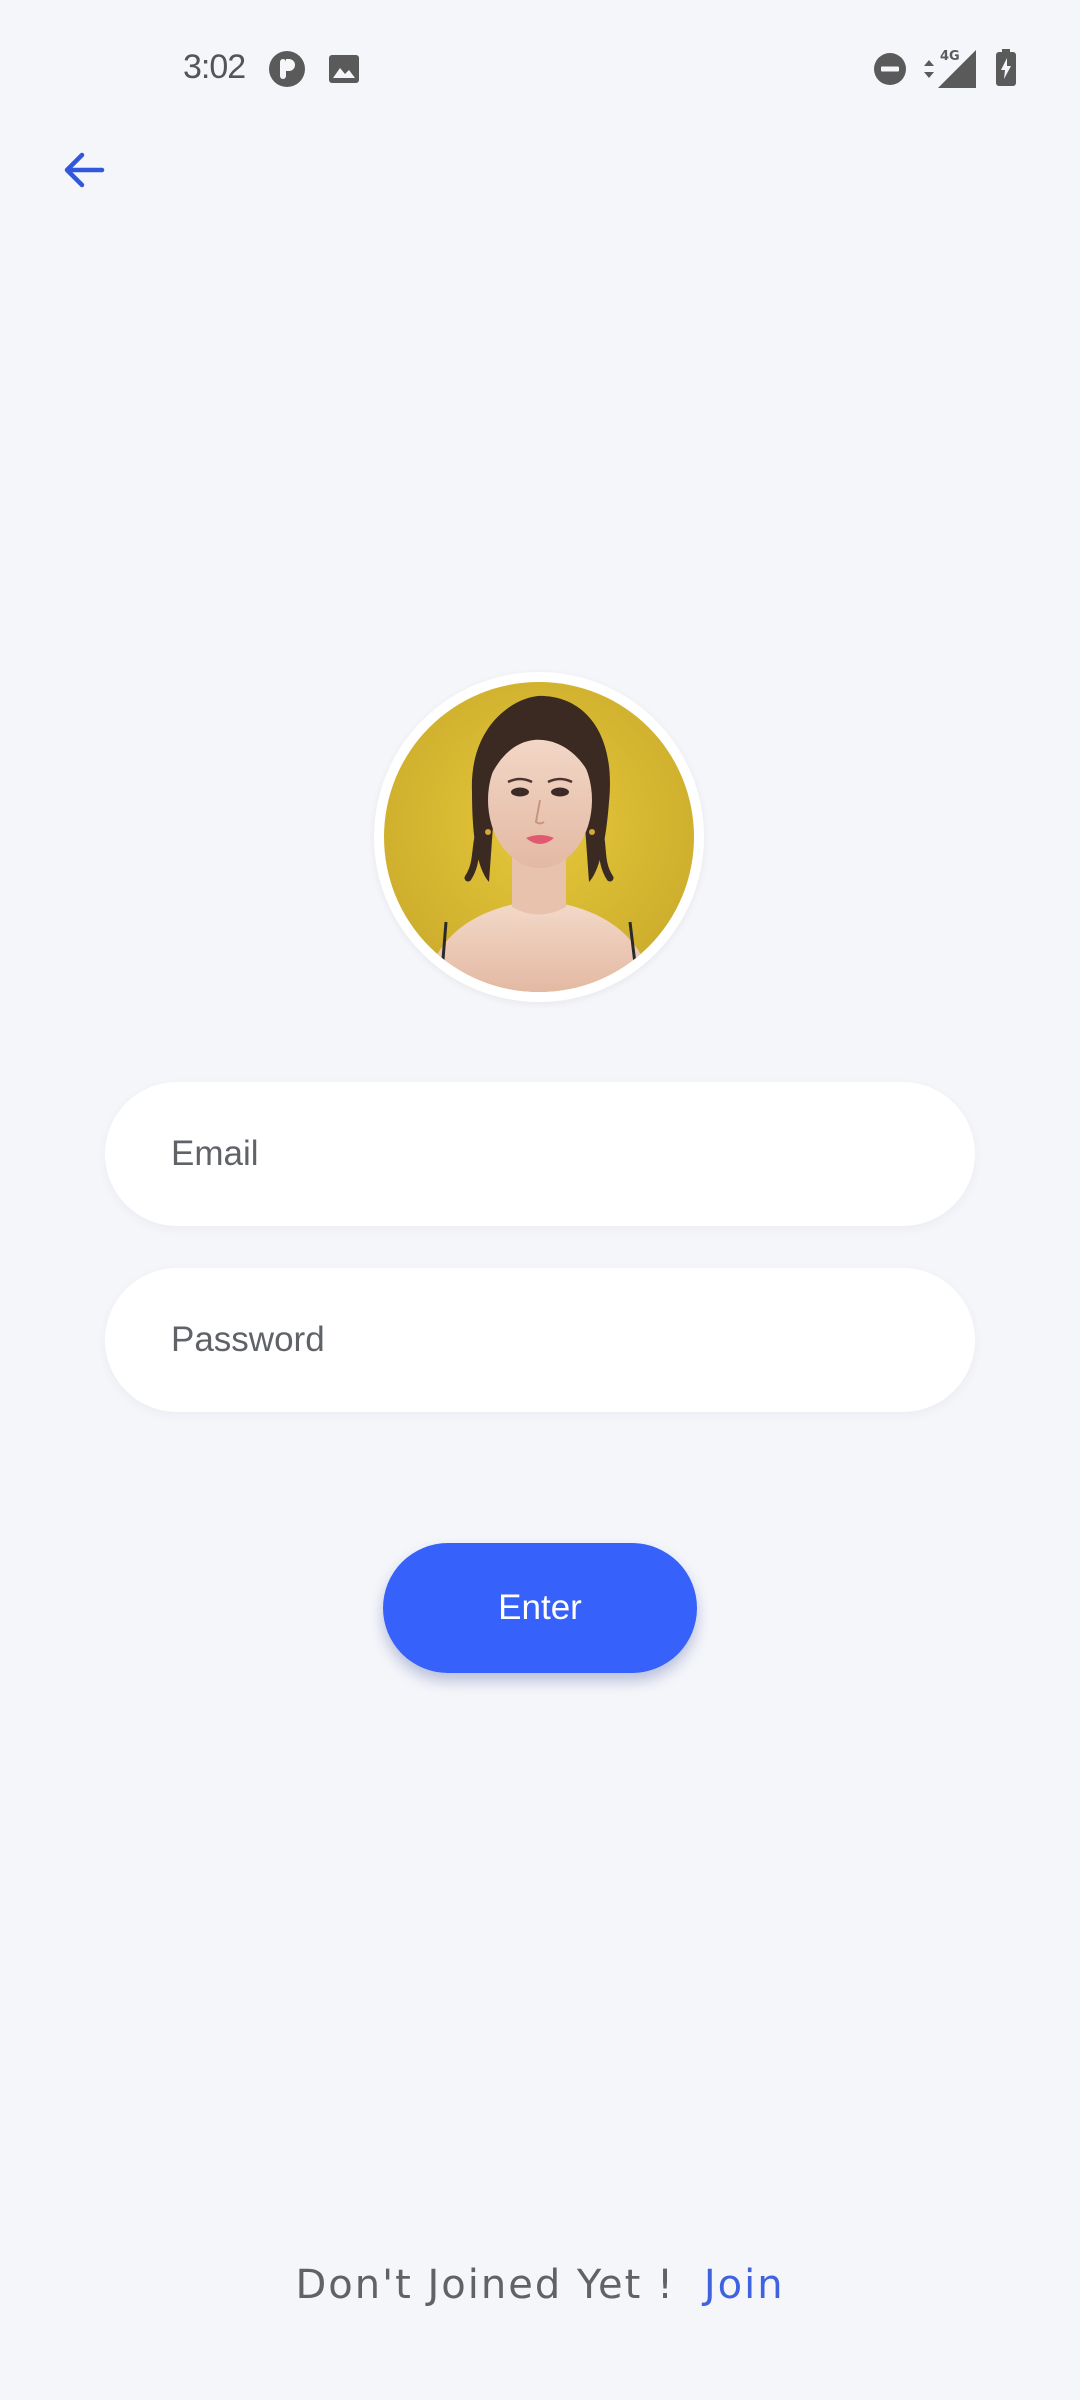 This screenshot has height=2400, width=1080. I want to click on signal-icon: 4G, so click(957, 68).